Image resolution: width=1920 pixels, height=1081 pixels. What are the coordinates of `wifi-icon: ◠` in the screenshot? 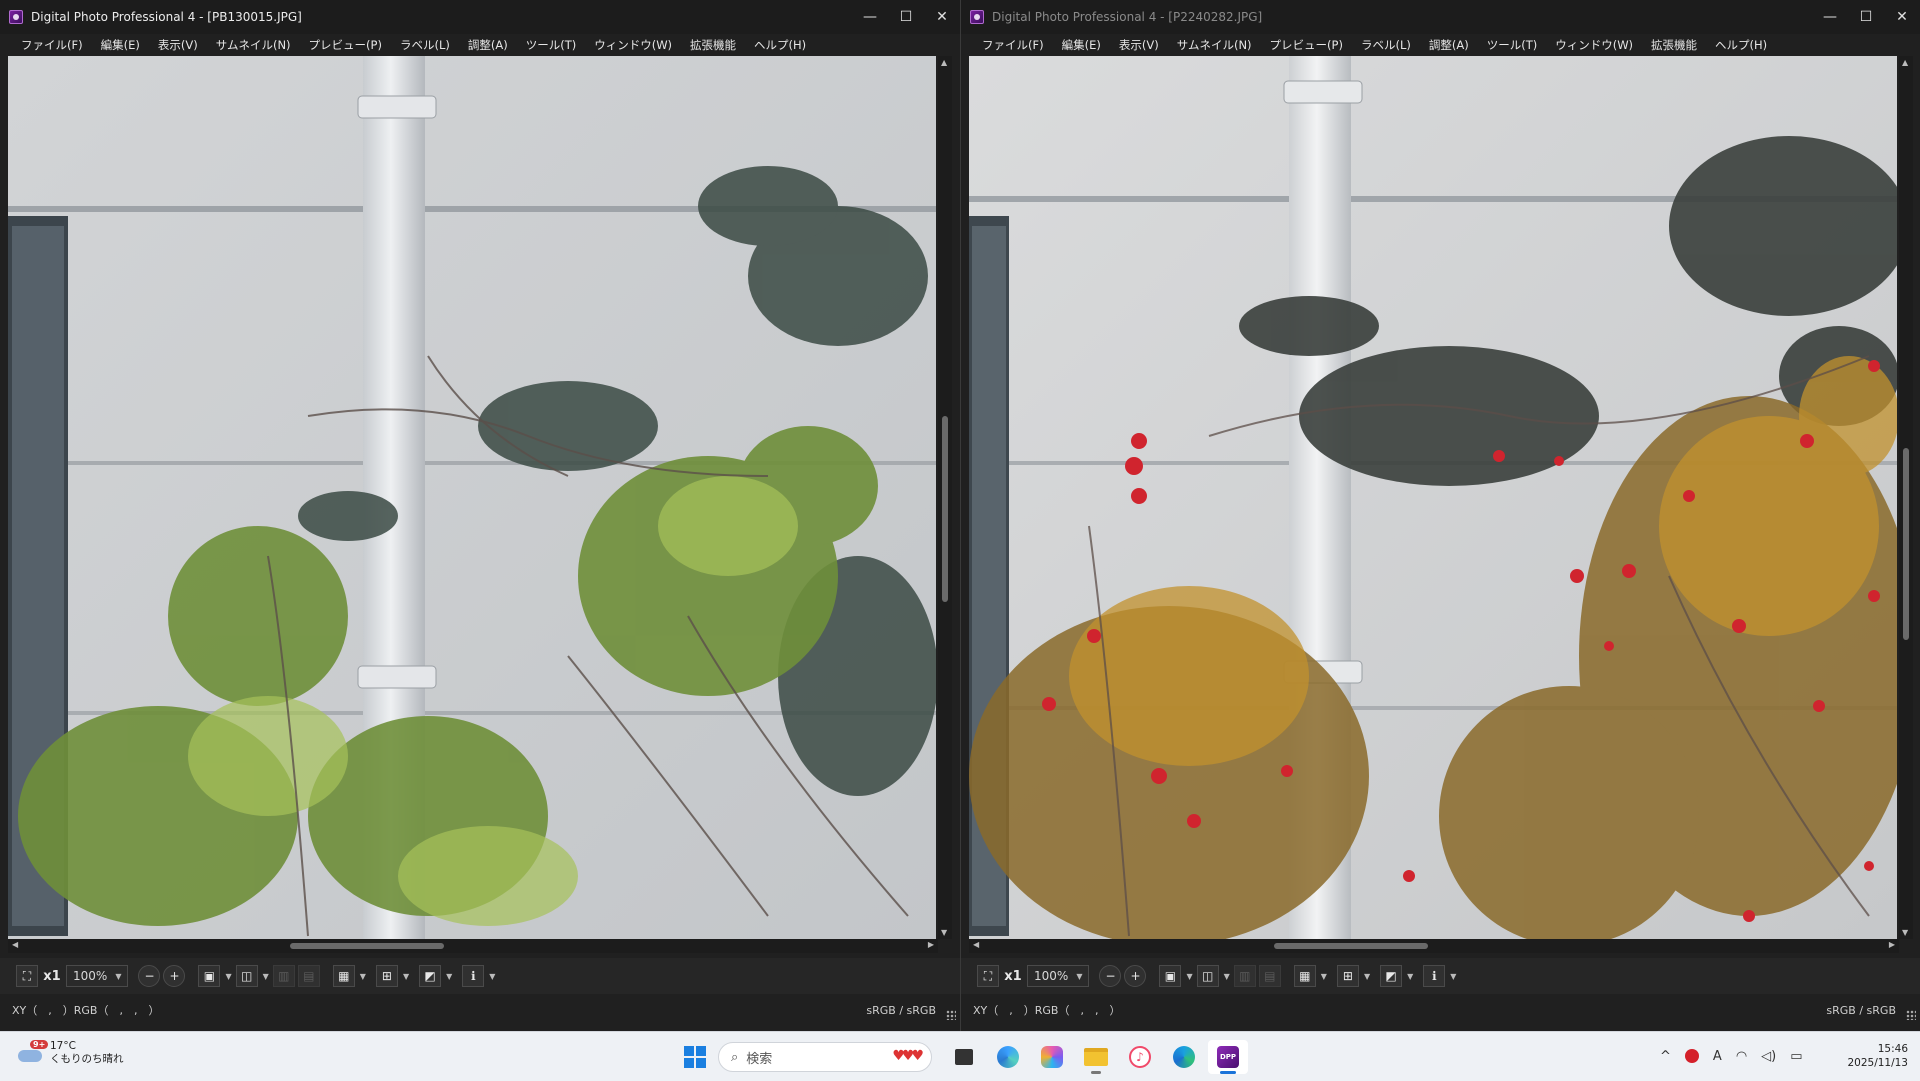 It's located at (1741, 1056).